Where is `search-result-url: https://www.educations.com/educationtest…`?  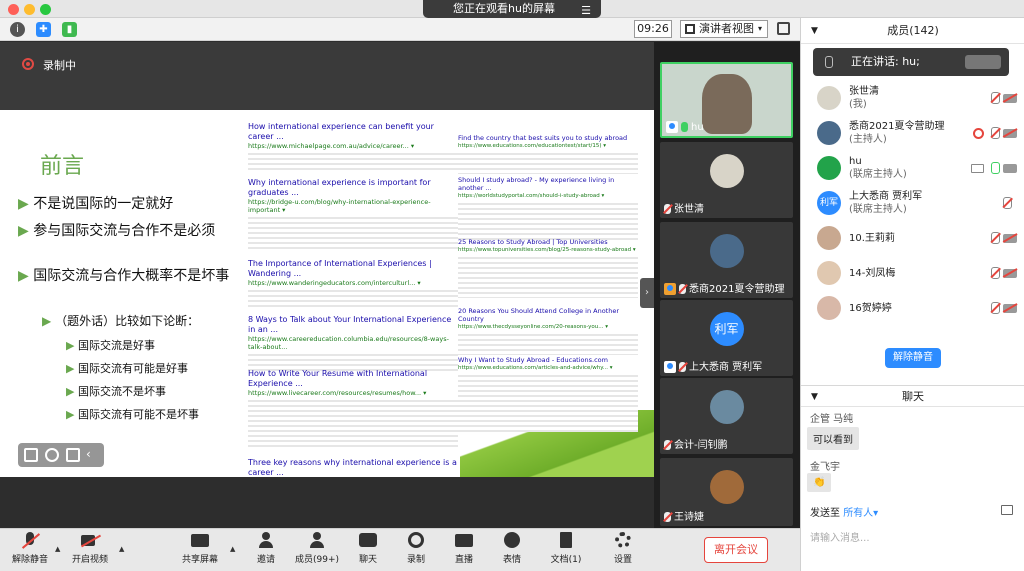 search-result-url: https://www.educations.com/educationtest… is located at coordinates (532, 146).